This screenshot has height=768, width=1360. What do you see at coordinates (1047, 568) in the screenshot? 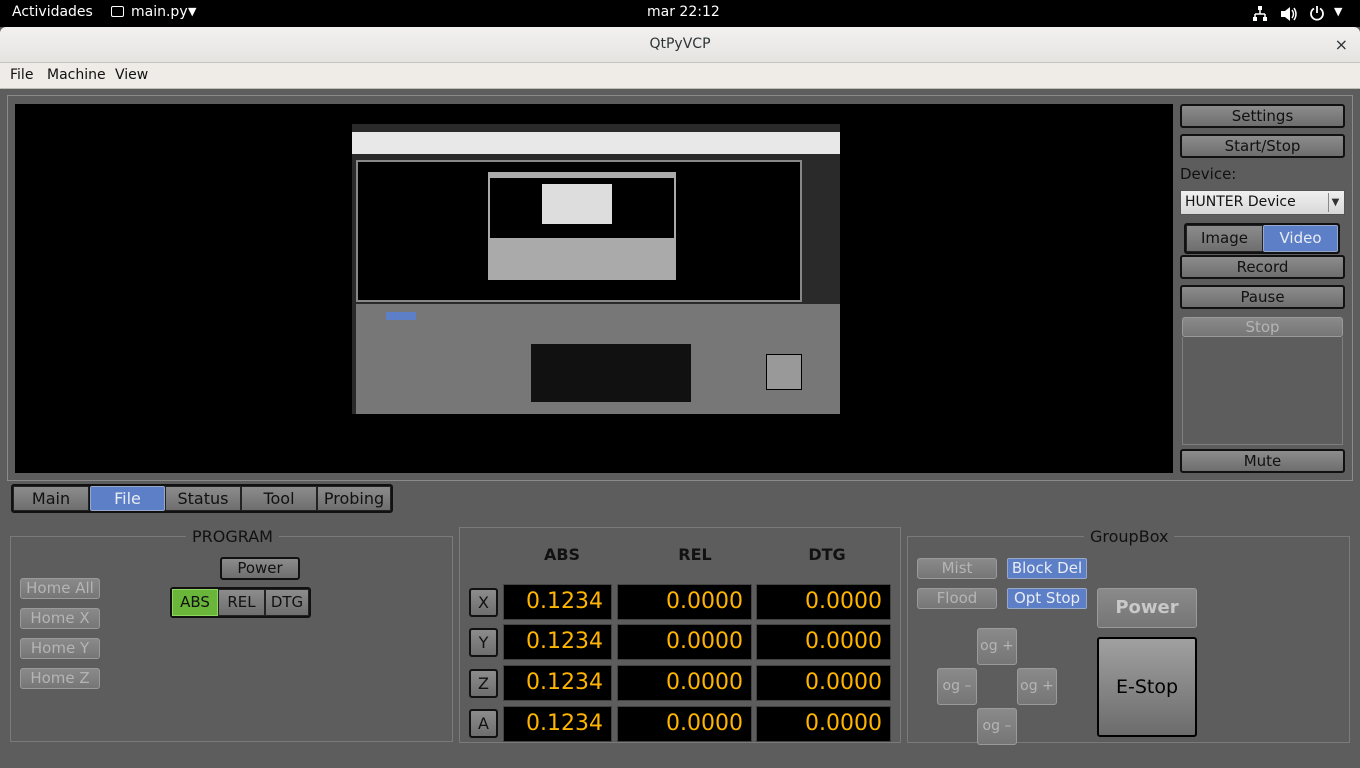
I see `block-del-button: Block Del` at bounding box center [1047, 568].